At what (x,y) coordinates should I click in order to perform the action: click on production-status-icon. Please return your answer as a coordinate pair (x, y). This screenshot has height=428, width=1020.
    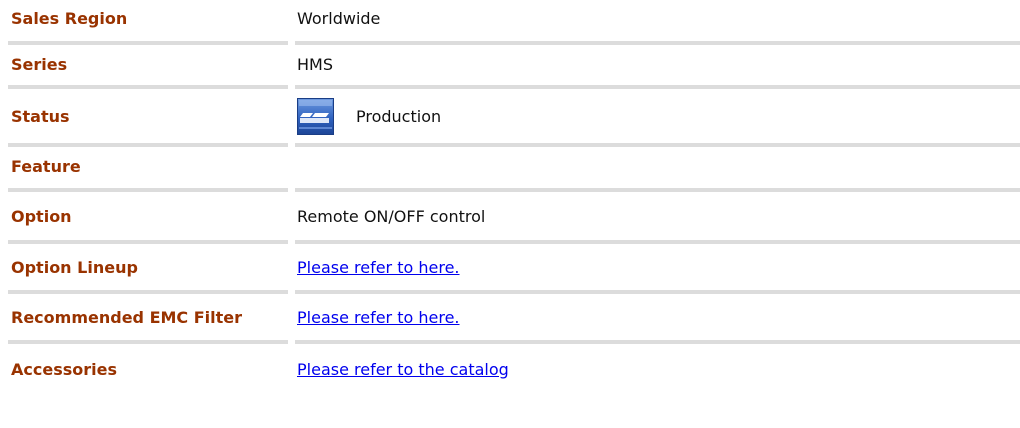
    Looking at the image, I should click on (315, 116).